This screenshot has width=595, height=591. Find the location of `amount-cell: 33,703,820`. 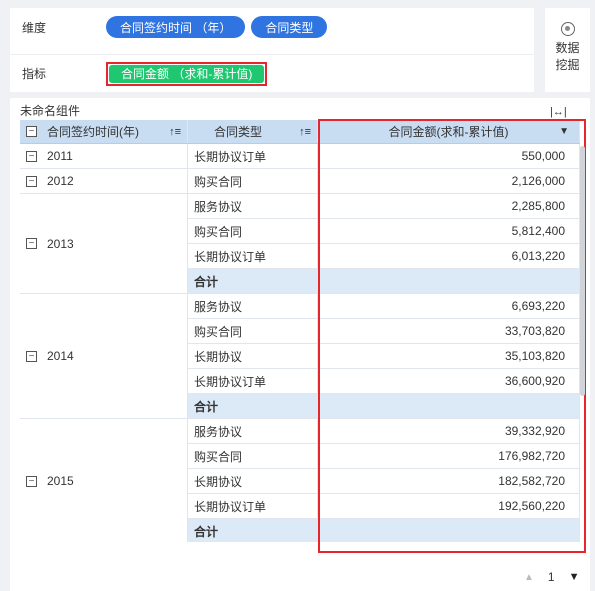

amount-cell: 33,703,820 is located at coordinates (449, 331).